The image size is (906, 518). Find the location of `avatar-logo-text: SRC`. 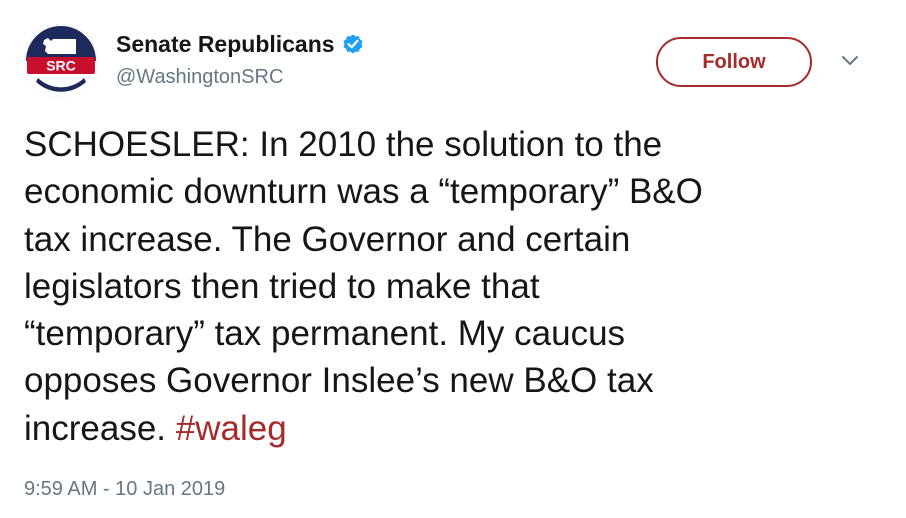

avatar-logo-text: SRC is located at coordinates (61, 66).